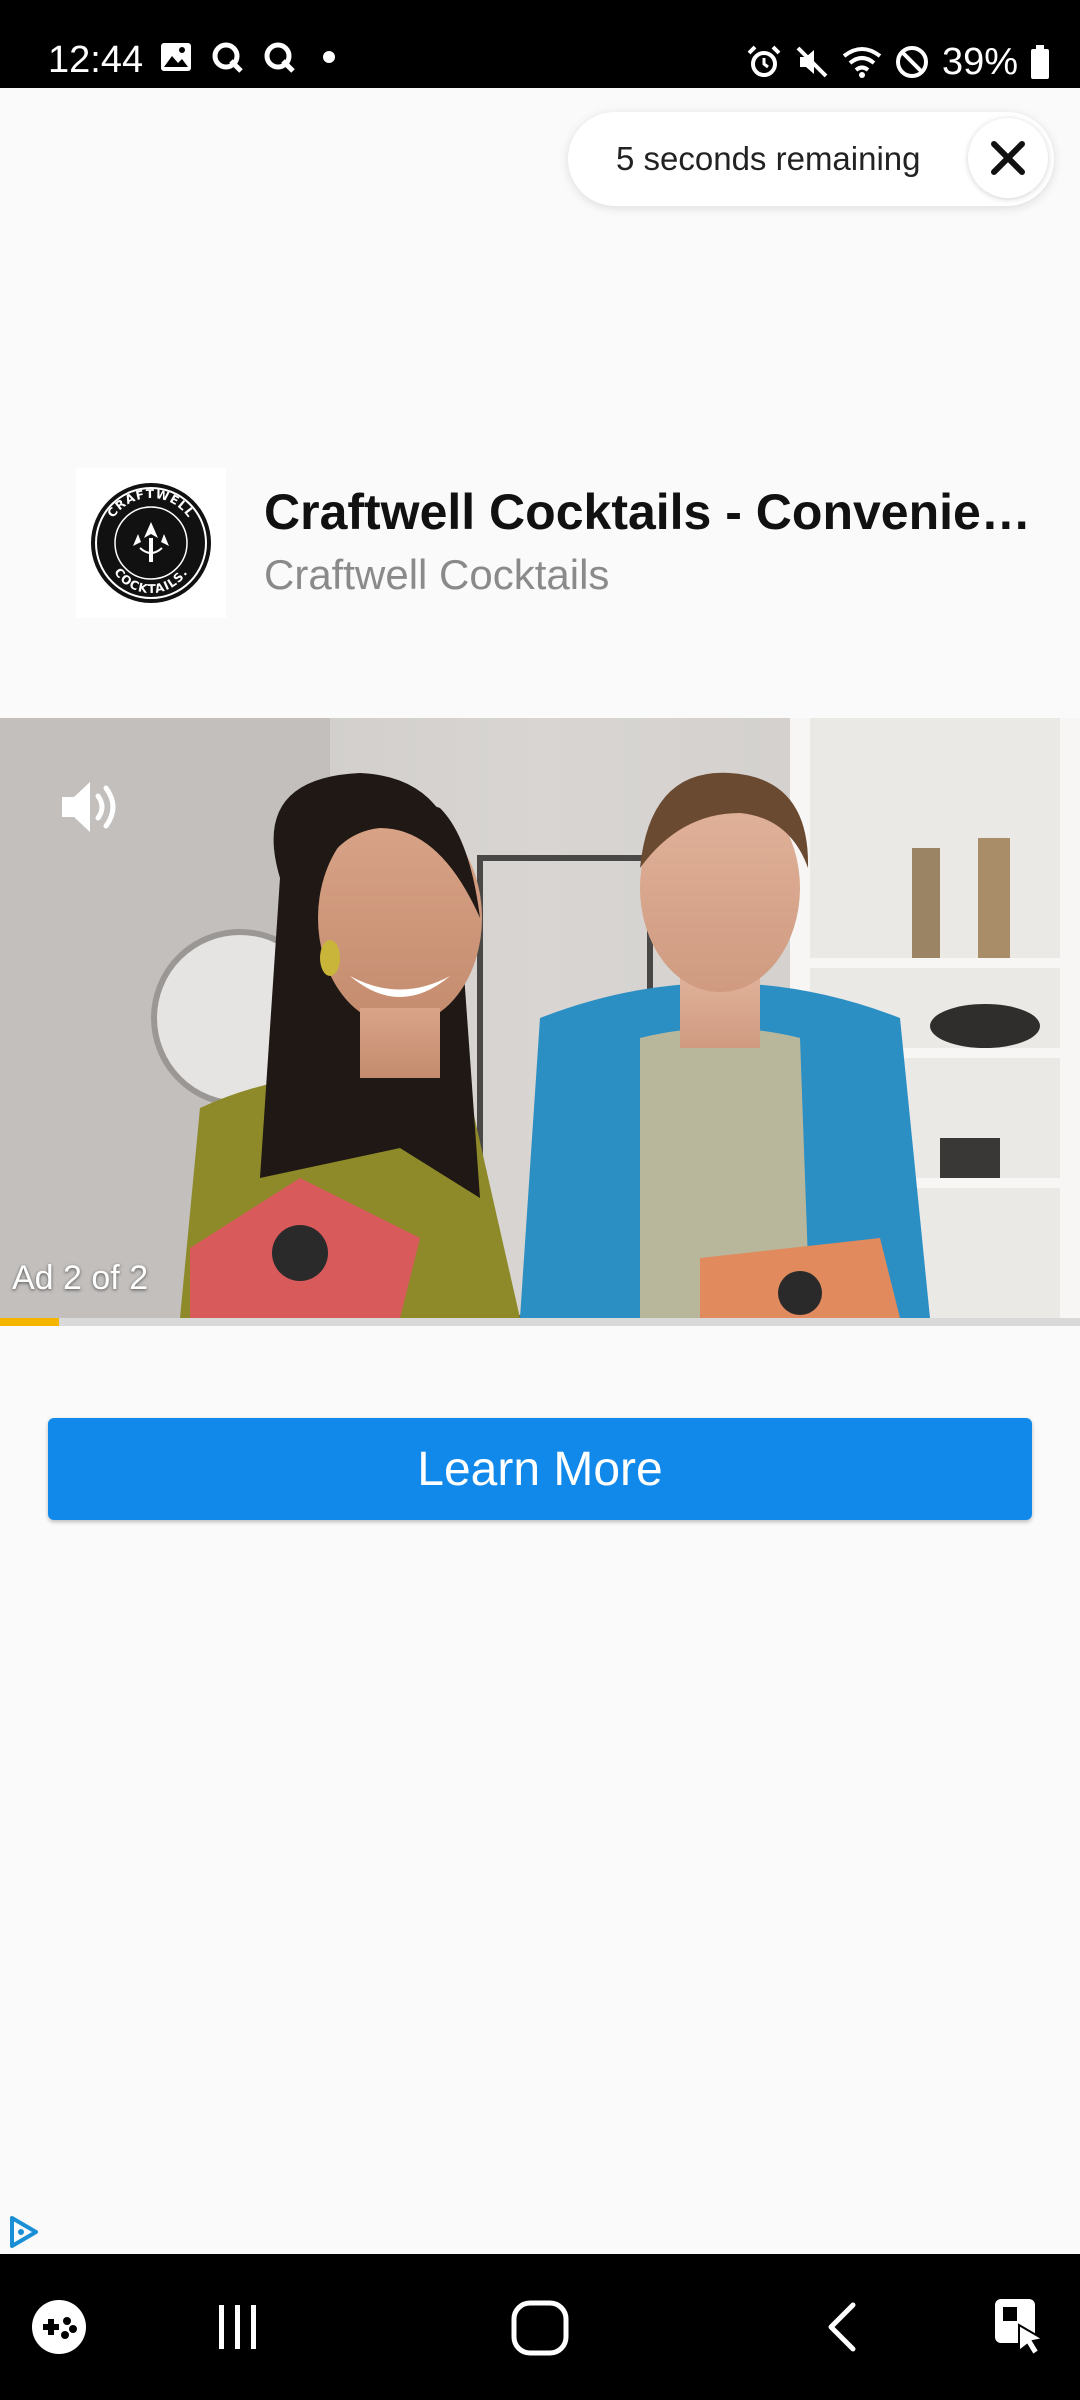  I want to click on status-time: 12:44, so click(96, 60).